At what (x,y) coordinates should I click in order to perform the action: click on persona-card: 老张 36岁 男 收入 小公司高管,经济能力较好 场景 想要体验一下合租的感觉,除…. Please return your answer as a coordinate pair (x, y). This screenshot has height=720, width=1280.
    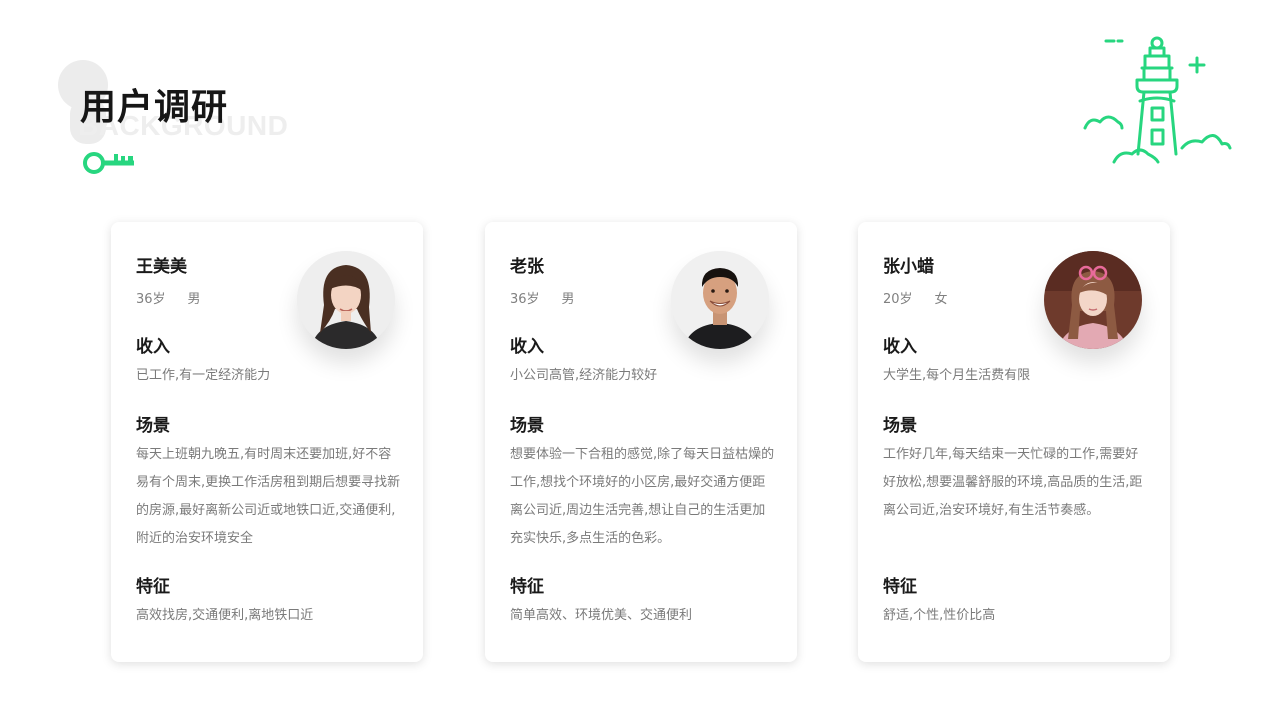
    Looking at the image, I should click on (641, 442).